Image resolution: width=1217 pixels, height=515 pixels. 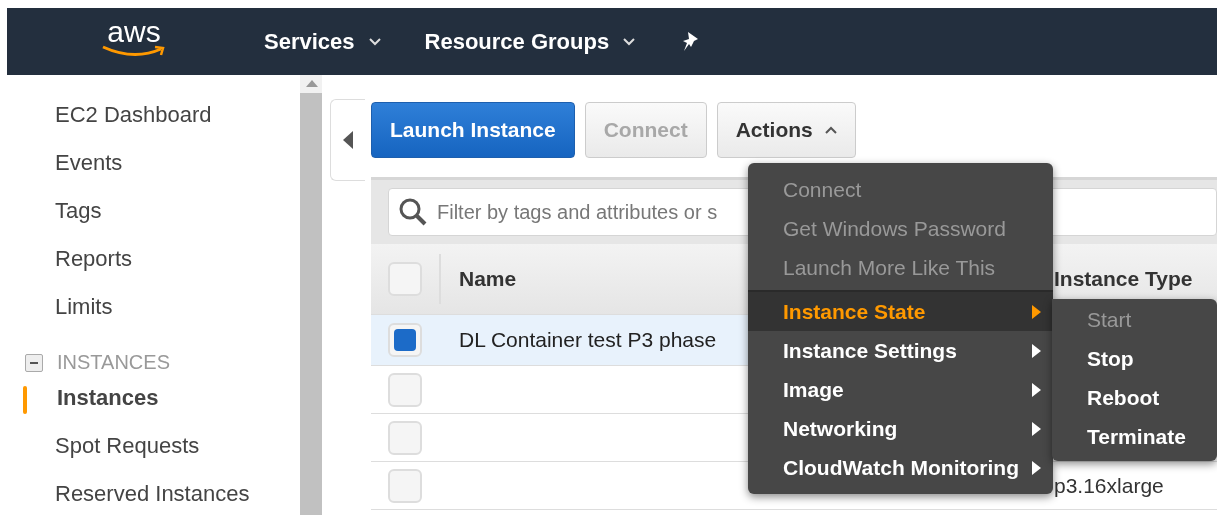 I want to click on section-title: INSTANCES, so click(x=113, y=362).